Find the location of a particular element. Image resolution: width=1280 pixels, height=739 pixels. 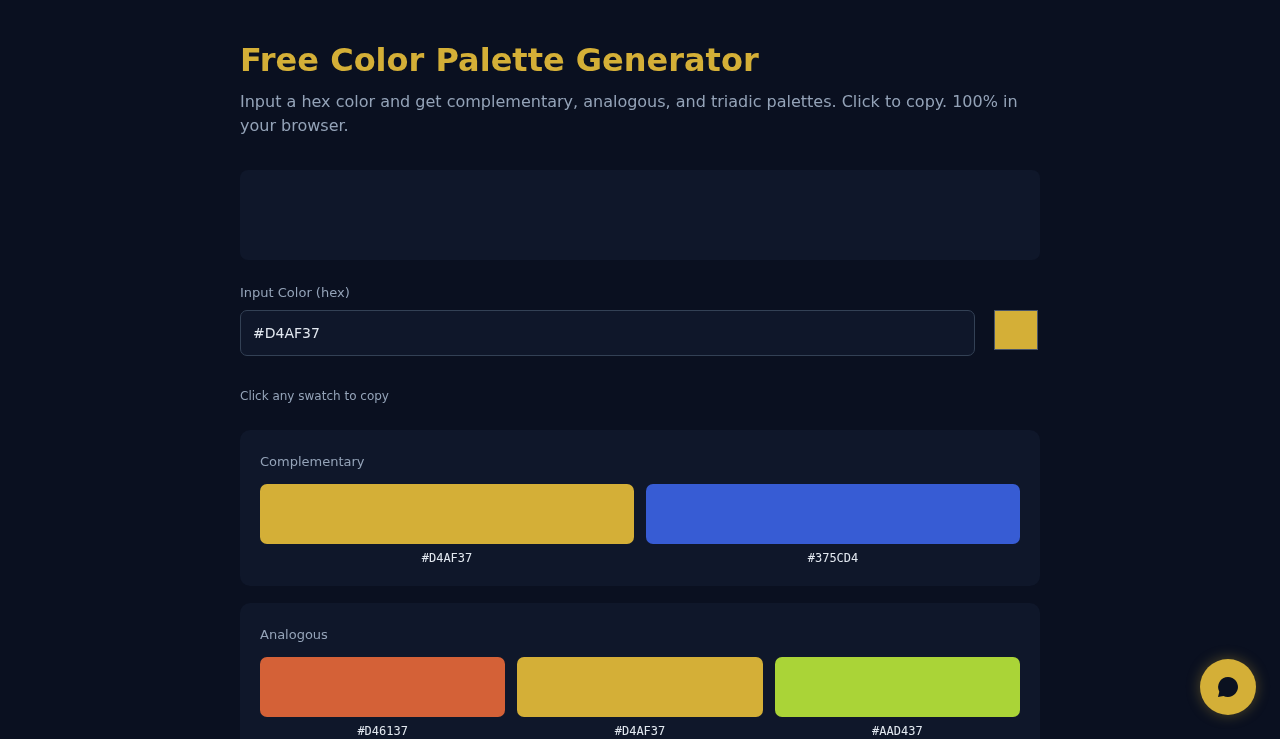

palette-title: Analogous is located at coordinates (294, 635).